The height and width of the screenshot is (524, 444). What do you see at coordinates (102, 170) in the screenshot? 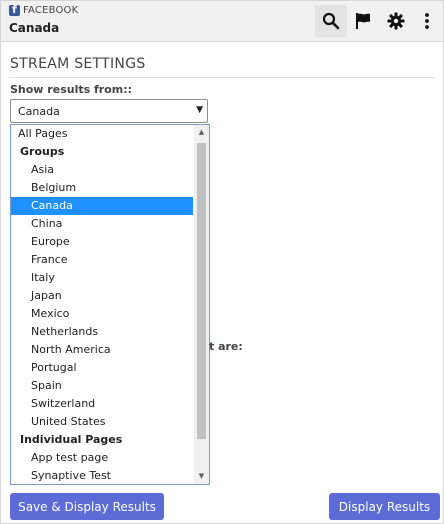
I see `dropdown-option: Asia` at bounding box center [102, 170].